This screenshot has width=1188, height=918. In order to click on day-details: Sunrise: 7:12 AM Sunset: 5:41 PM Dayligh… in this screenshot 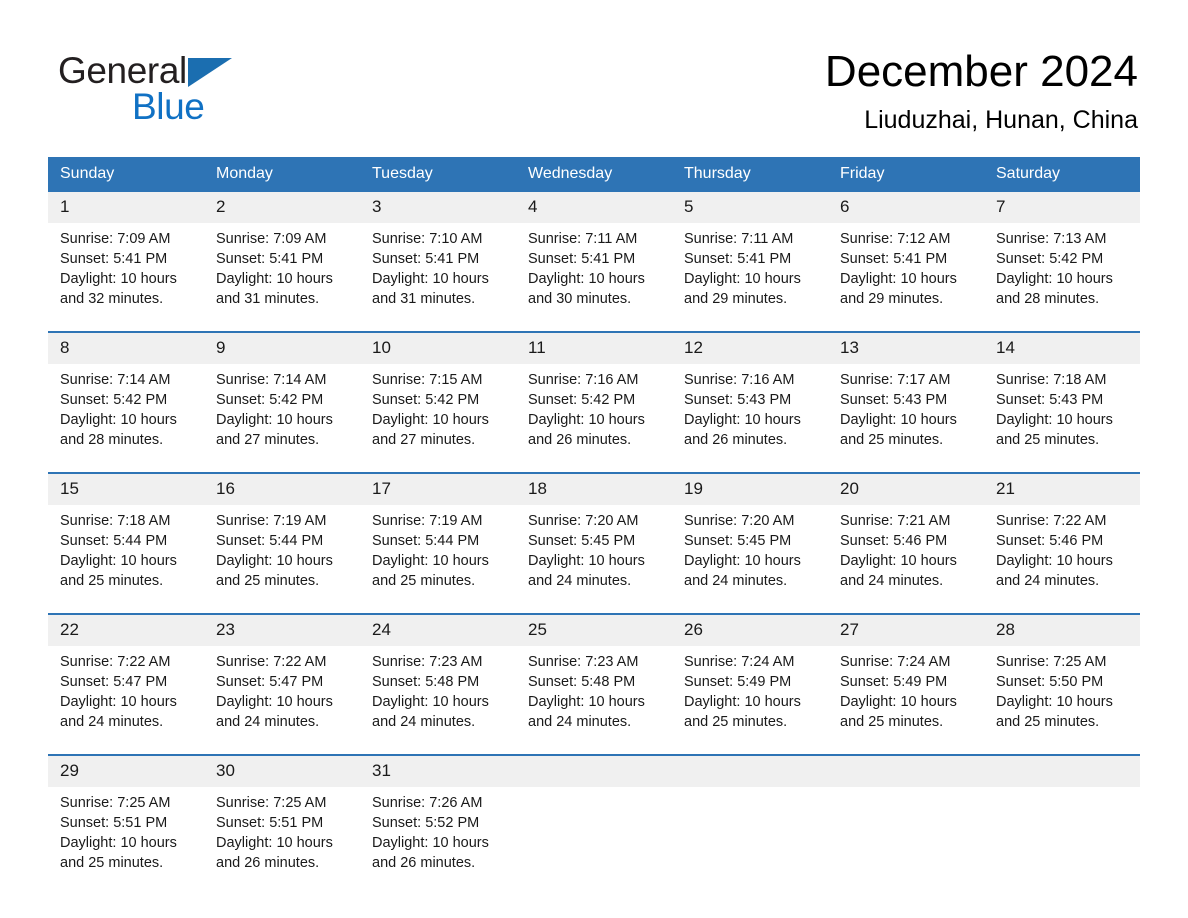, I will do `click(906, 277)`.